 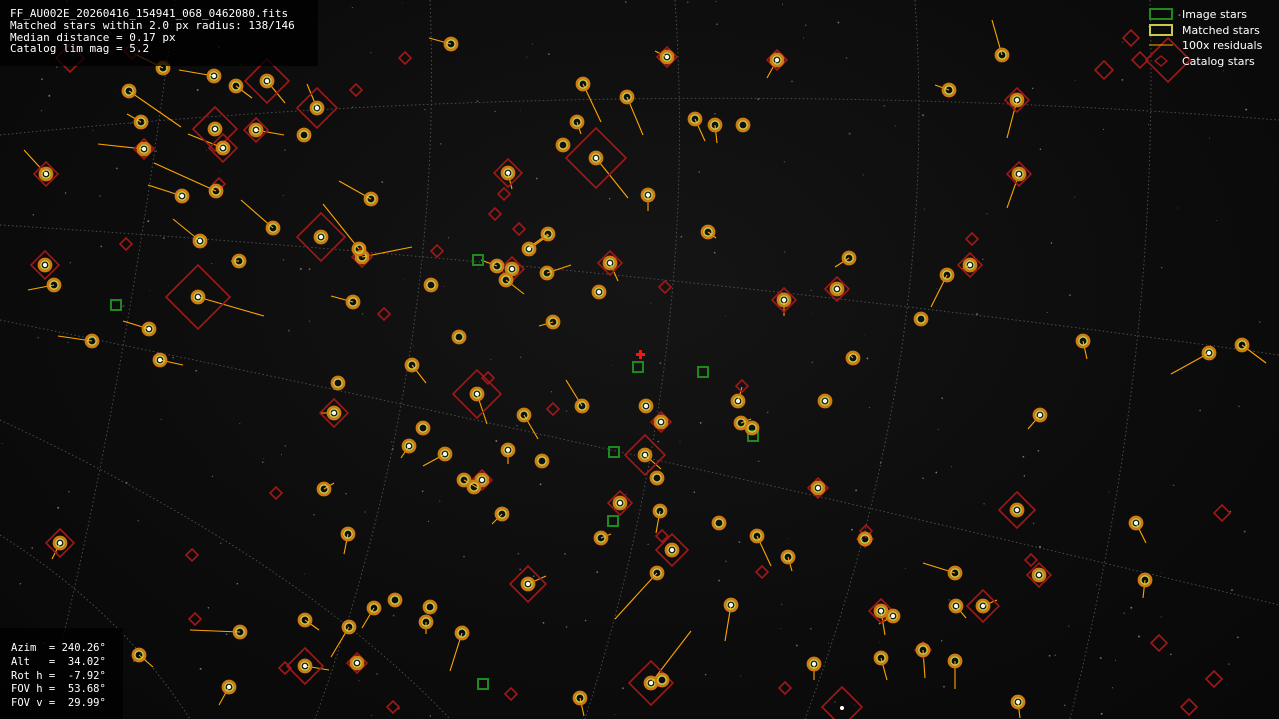 I want to click on altitude: Alt = 34.02°, so click(x=58, y=661).